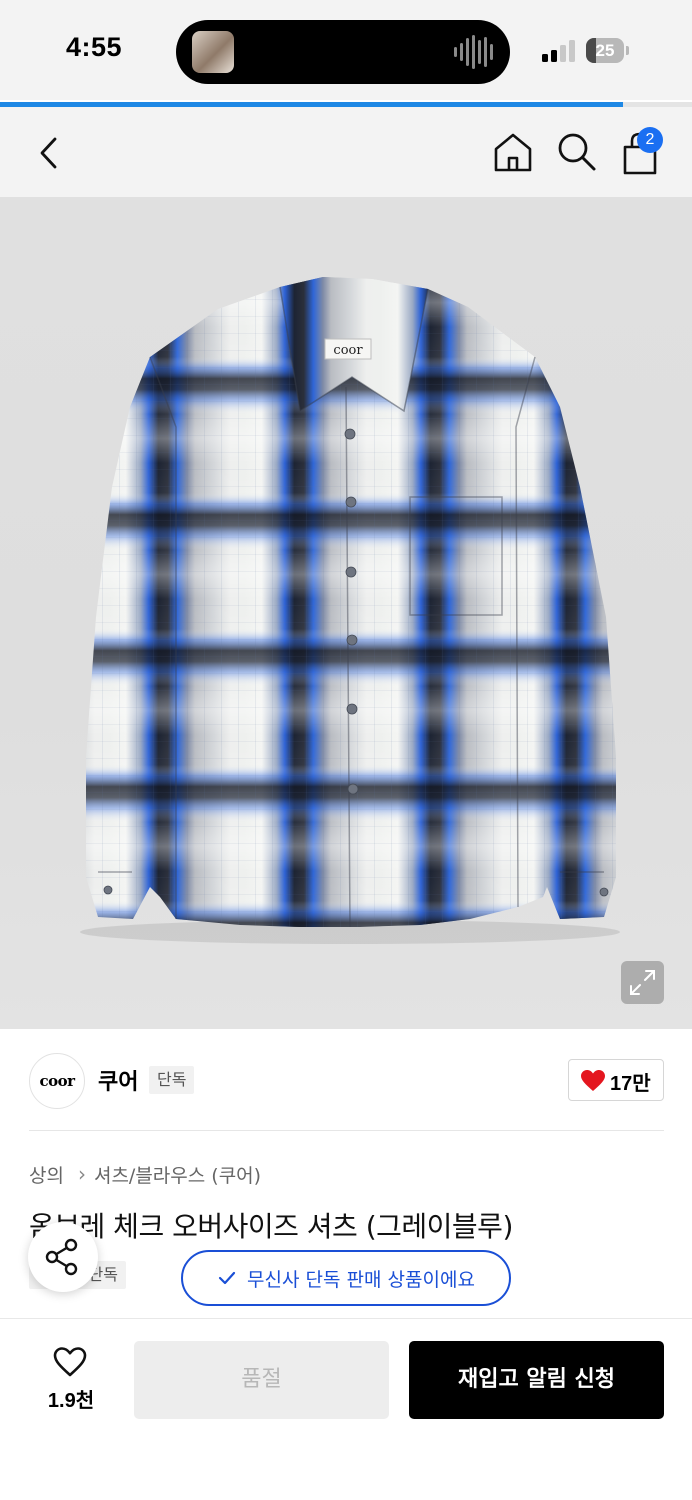 Image resolution: width=692 pixels, height=1500 pixels. Describe the element at coordinates (361, 1279) in the screenshot. I see `exclusive-info-label: 무신사 단독 판매 상품이에요` at that location.